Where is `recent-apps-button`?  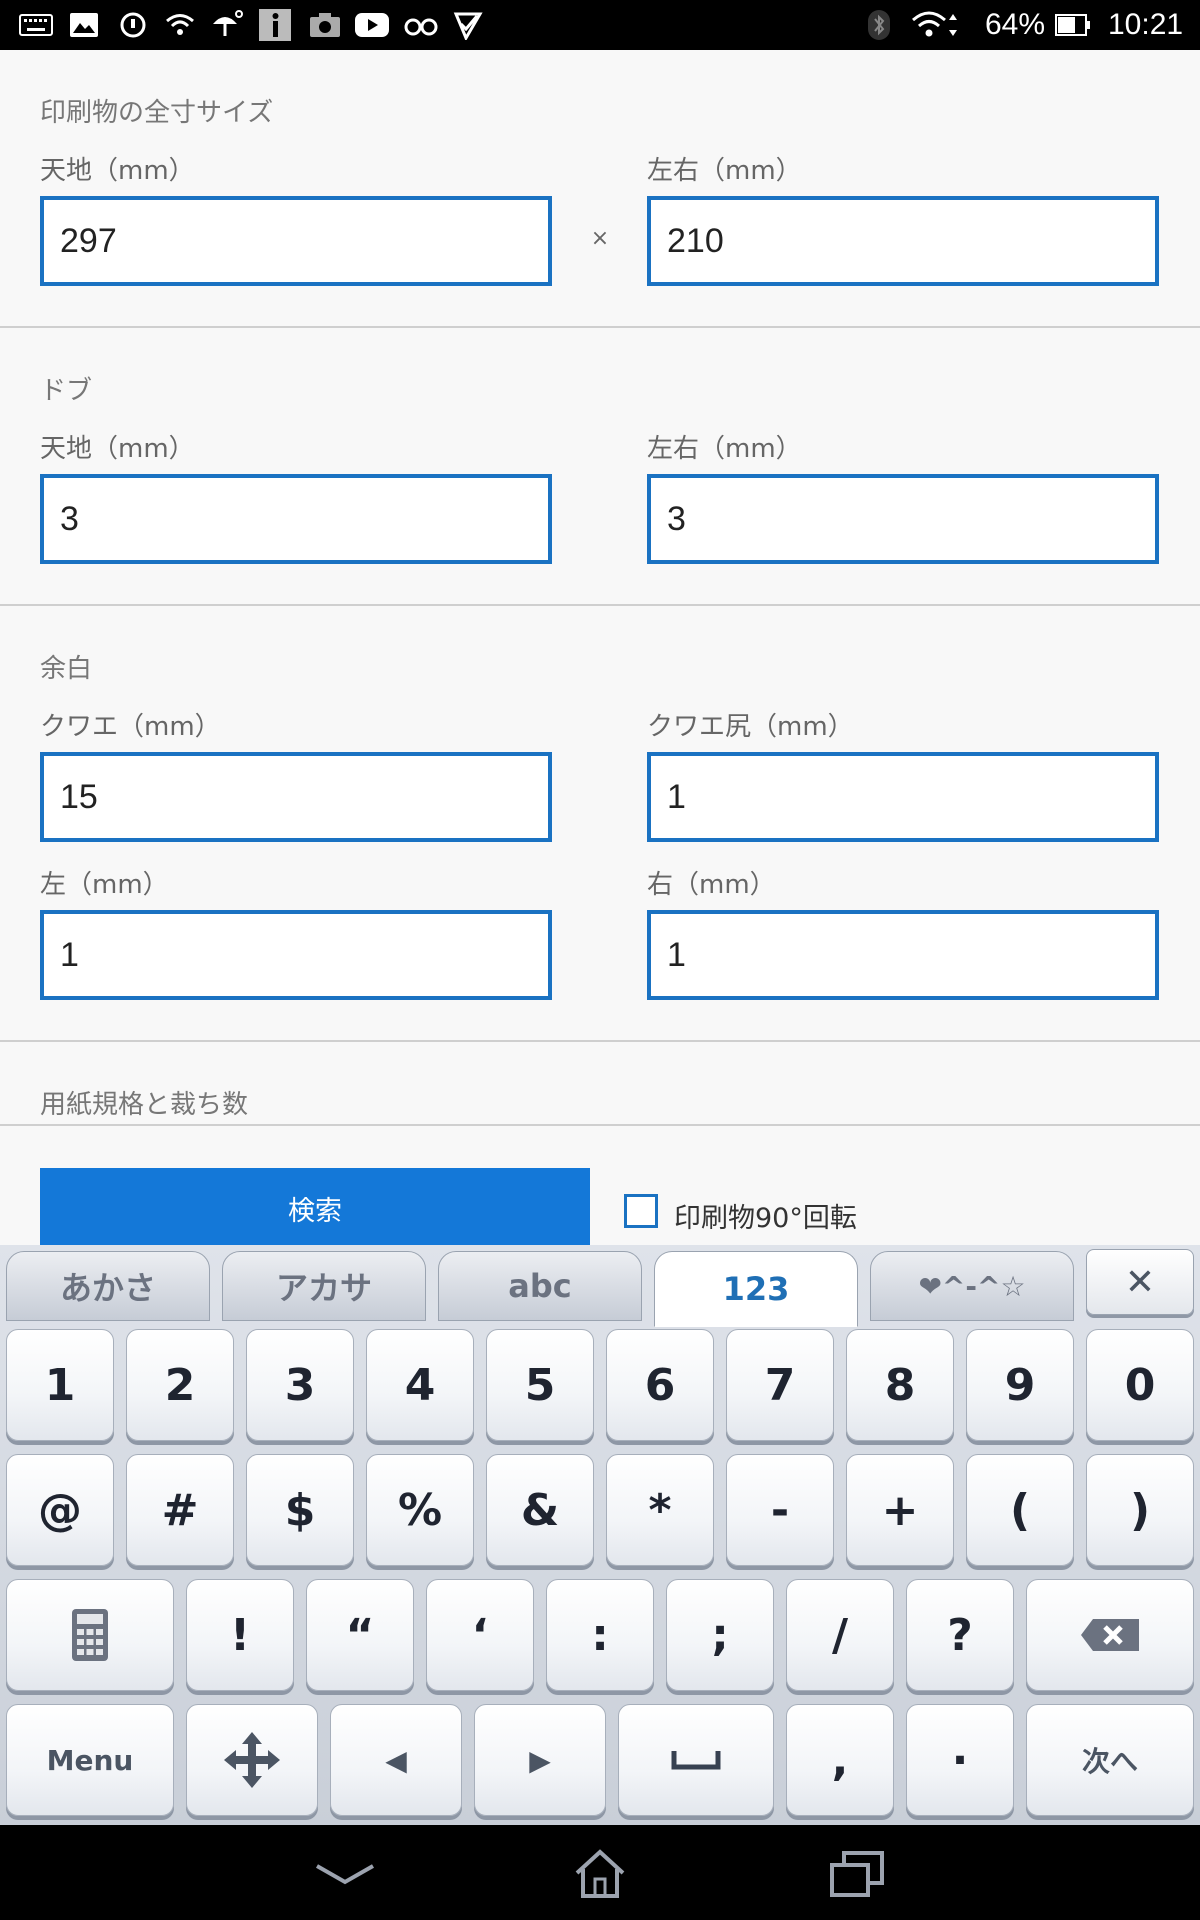
recent-apps-button is located at coordinates (857, 1874).